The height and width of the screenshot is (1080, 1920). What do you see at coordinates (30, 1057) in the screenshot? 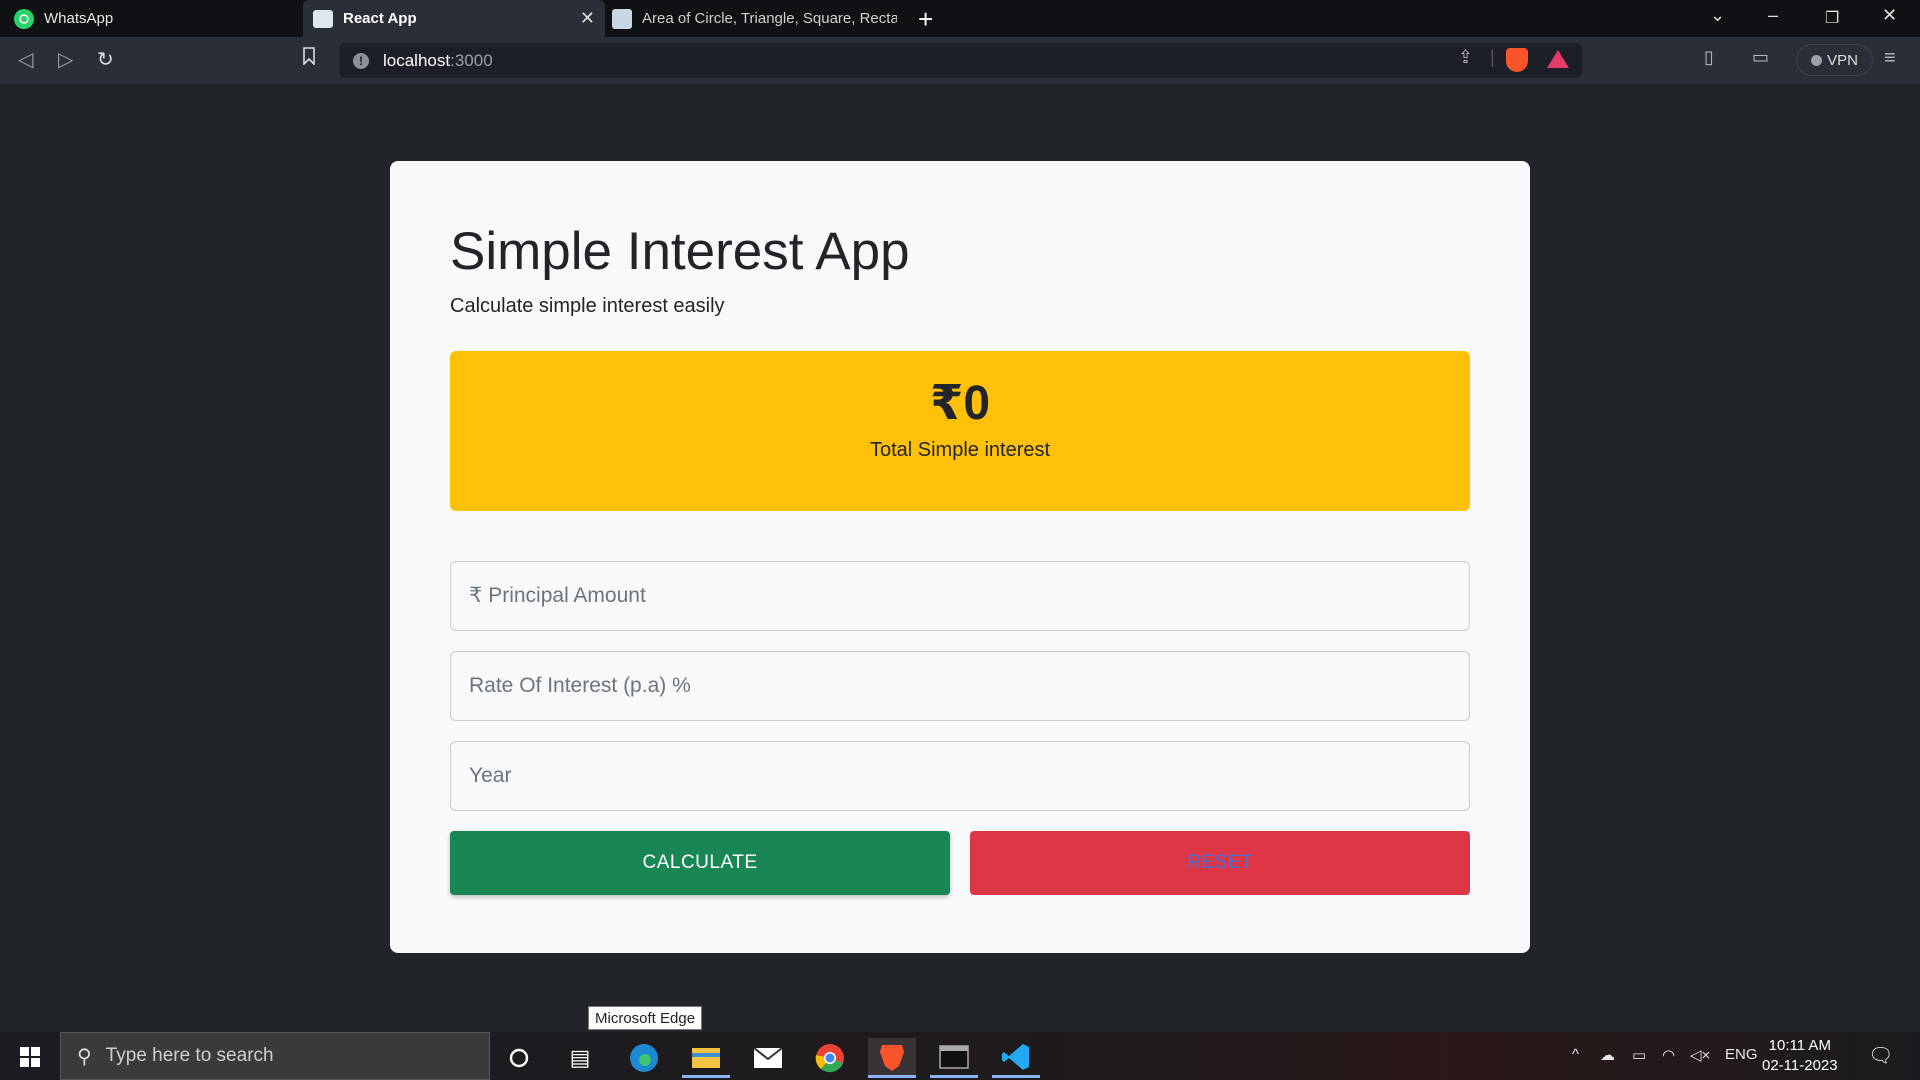
I see `windows-start-icon` at bounding box center [30, 1057].